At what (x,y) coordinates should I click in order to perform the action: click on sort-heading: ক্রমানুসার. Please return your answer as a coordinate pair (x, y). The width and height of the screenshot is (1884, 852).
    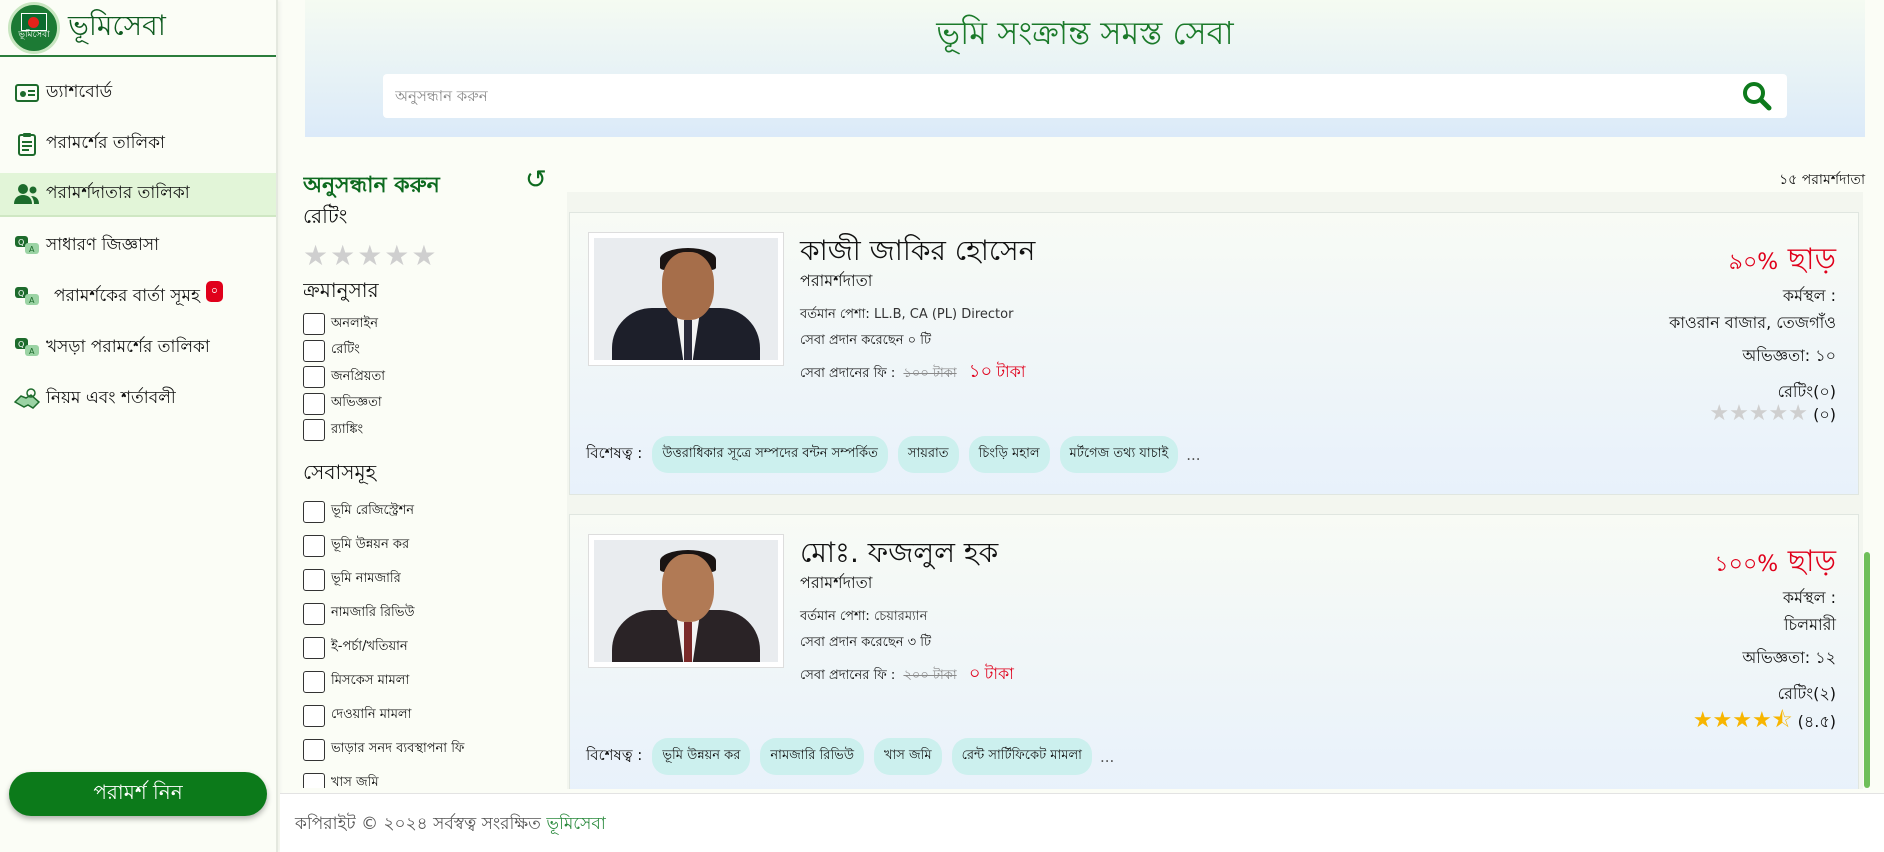
    Looking at the image, I should click on (341, 290).